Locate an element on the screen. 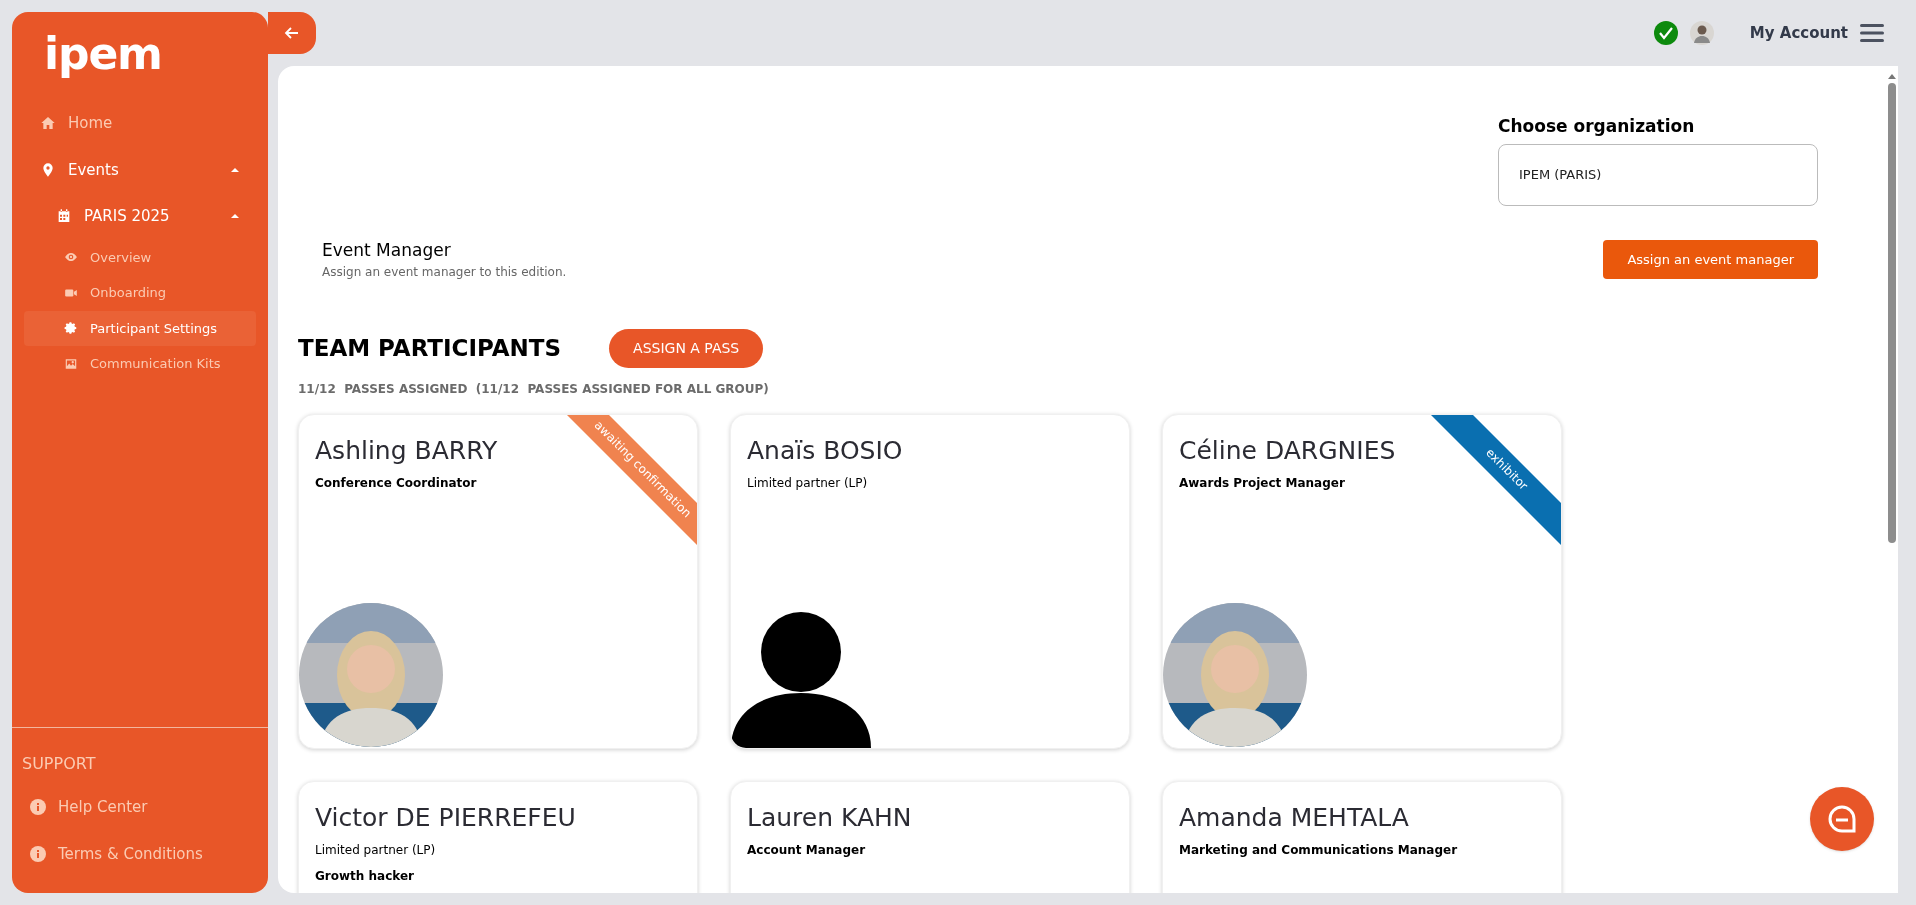 The width and height of the screenshot is (1916, 905). nav-item: Events is located at coordinates (140, 169).